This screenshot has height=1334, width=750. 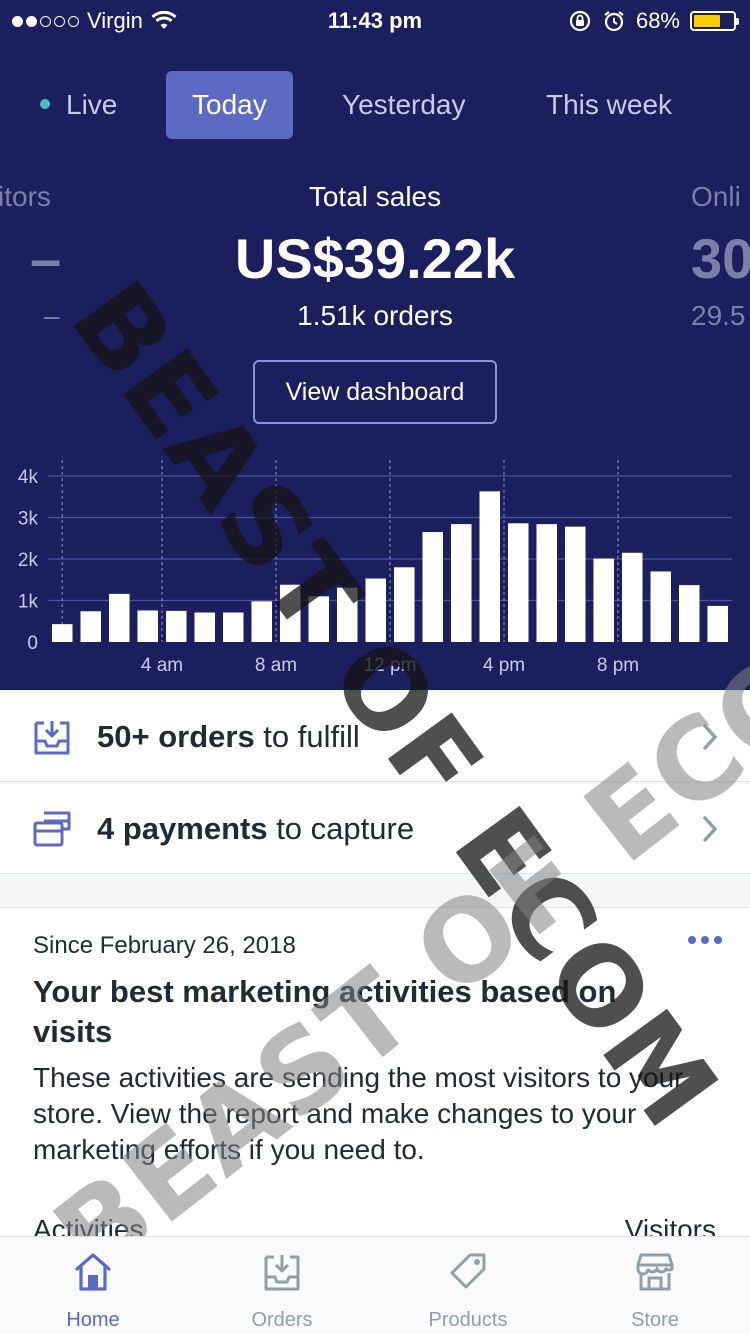 I want to click on view-dashboard-button: View dashboard, so click(x=375, y=392).